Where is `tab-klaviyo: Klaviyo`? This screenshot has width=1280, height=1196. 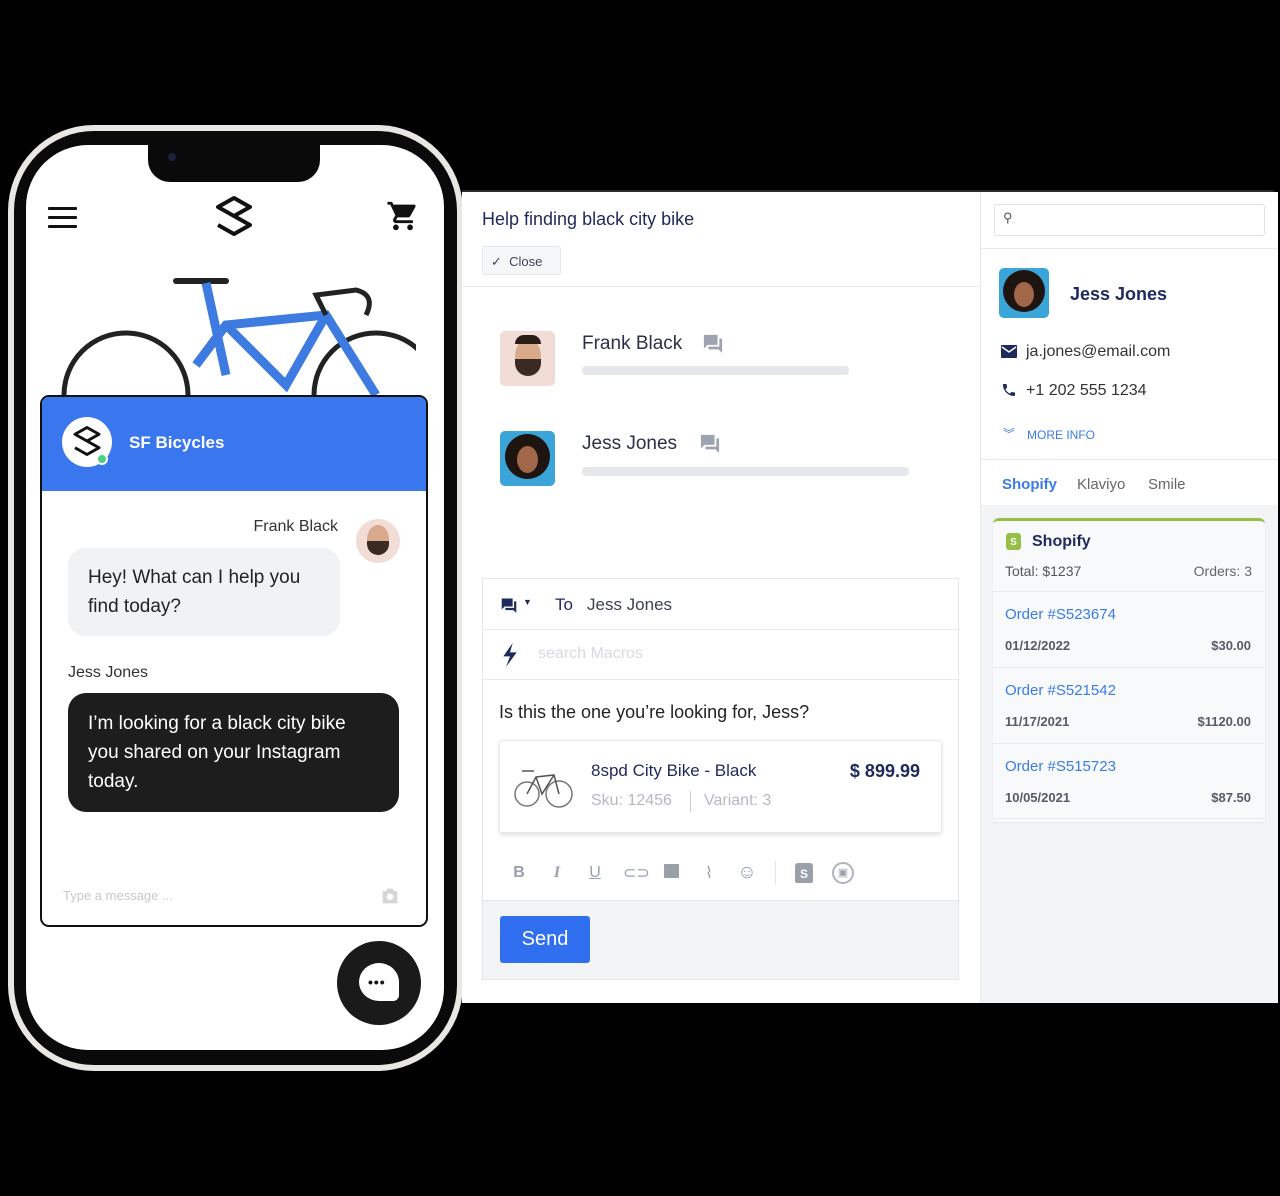 tab-klaviyo: Klaviyo is located at coordinates (1101, 484).